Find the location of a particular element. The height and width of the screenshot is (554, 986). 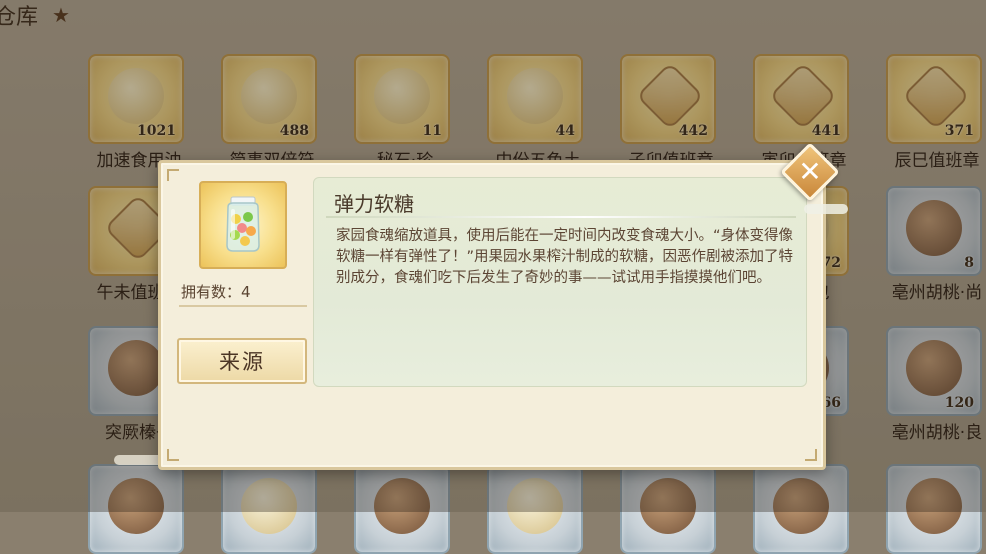

owned-count: 拥有数：4 is located at coordinates (216, 292).